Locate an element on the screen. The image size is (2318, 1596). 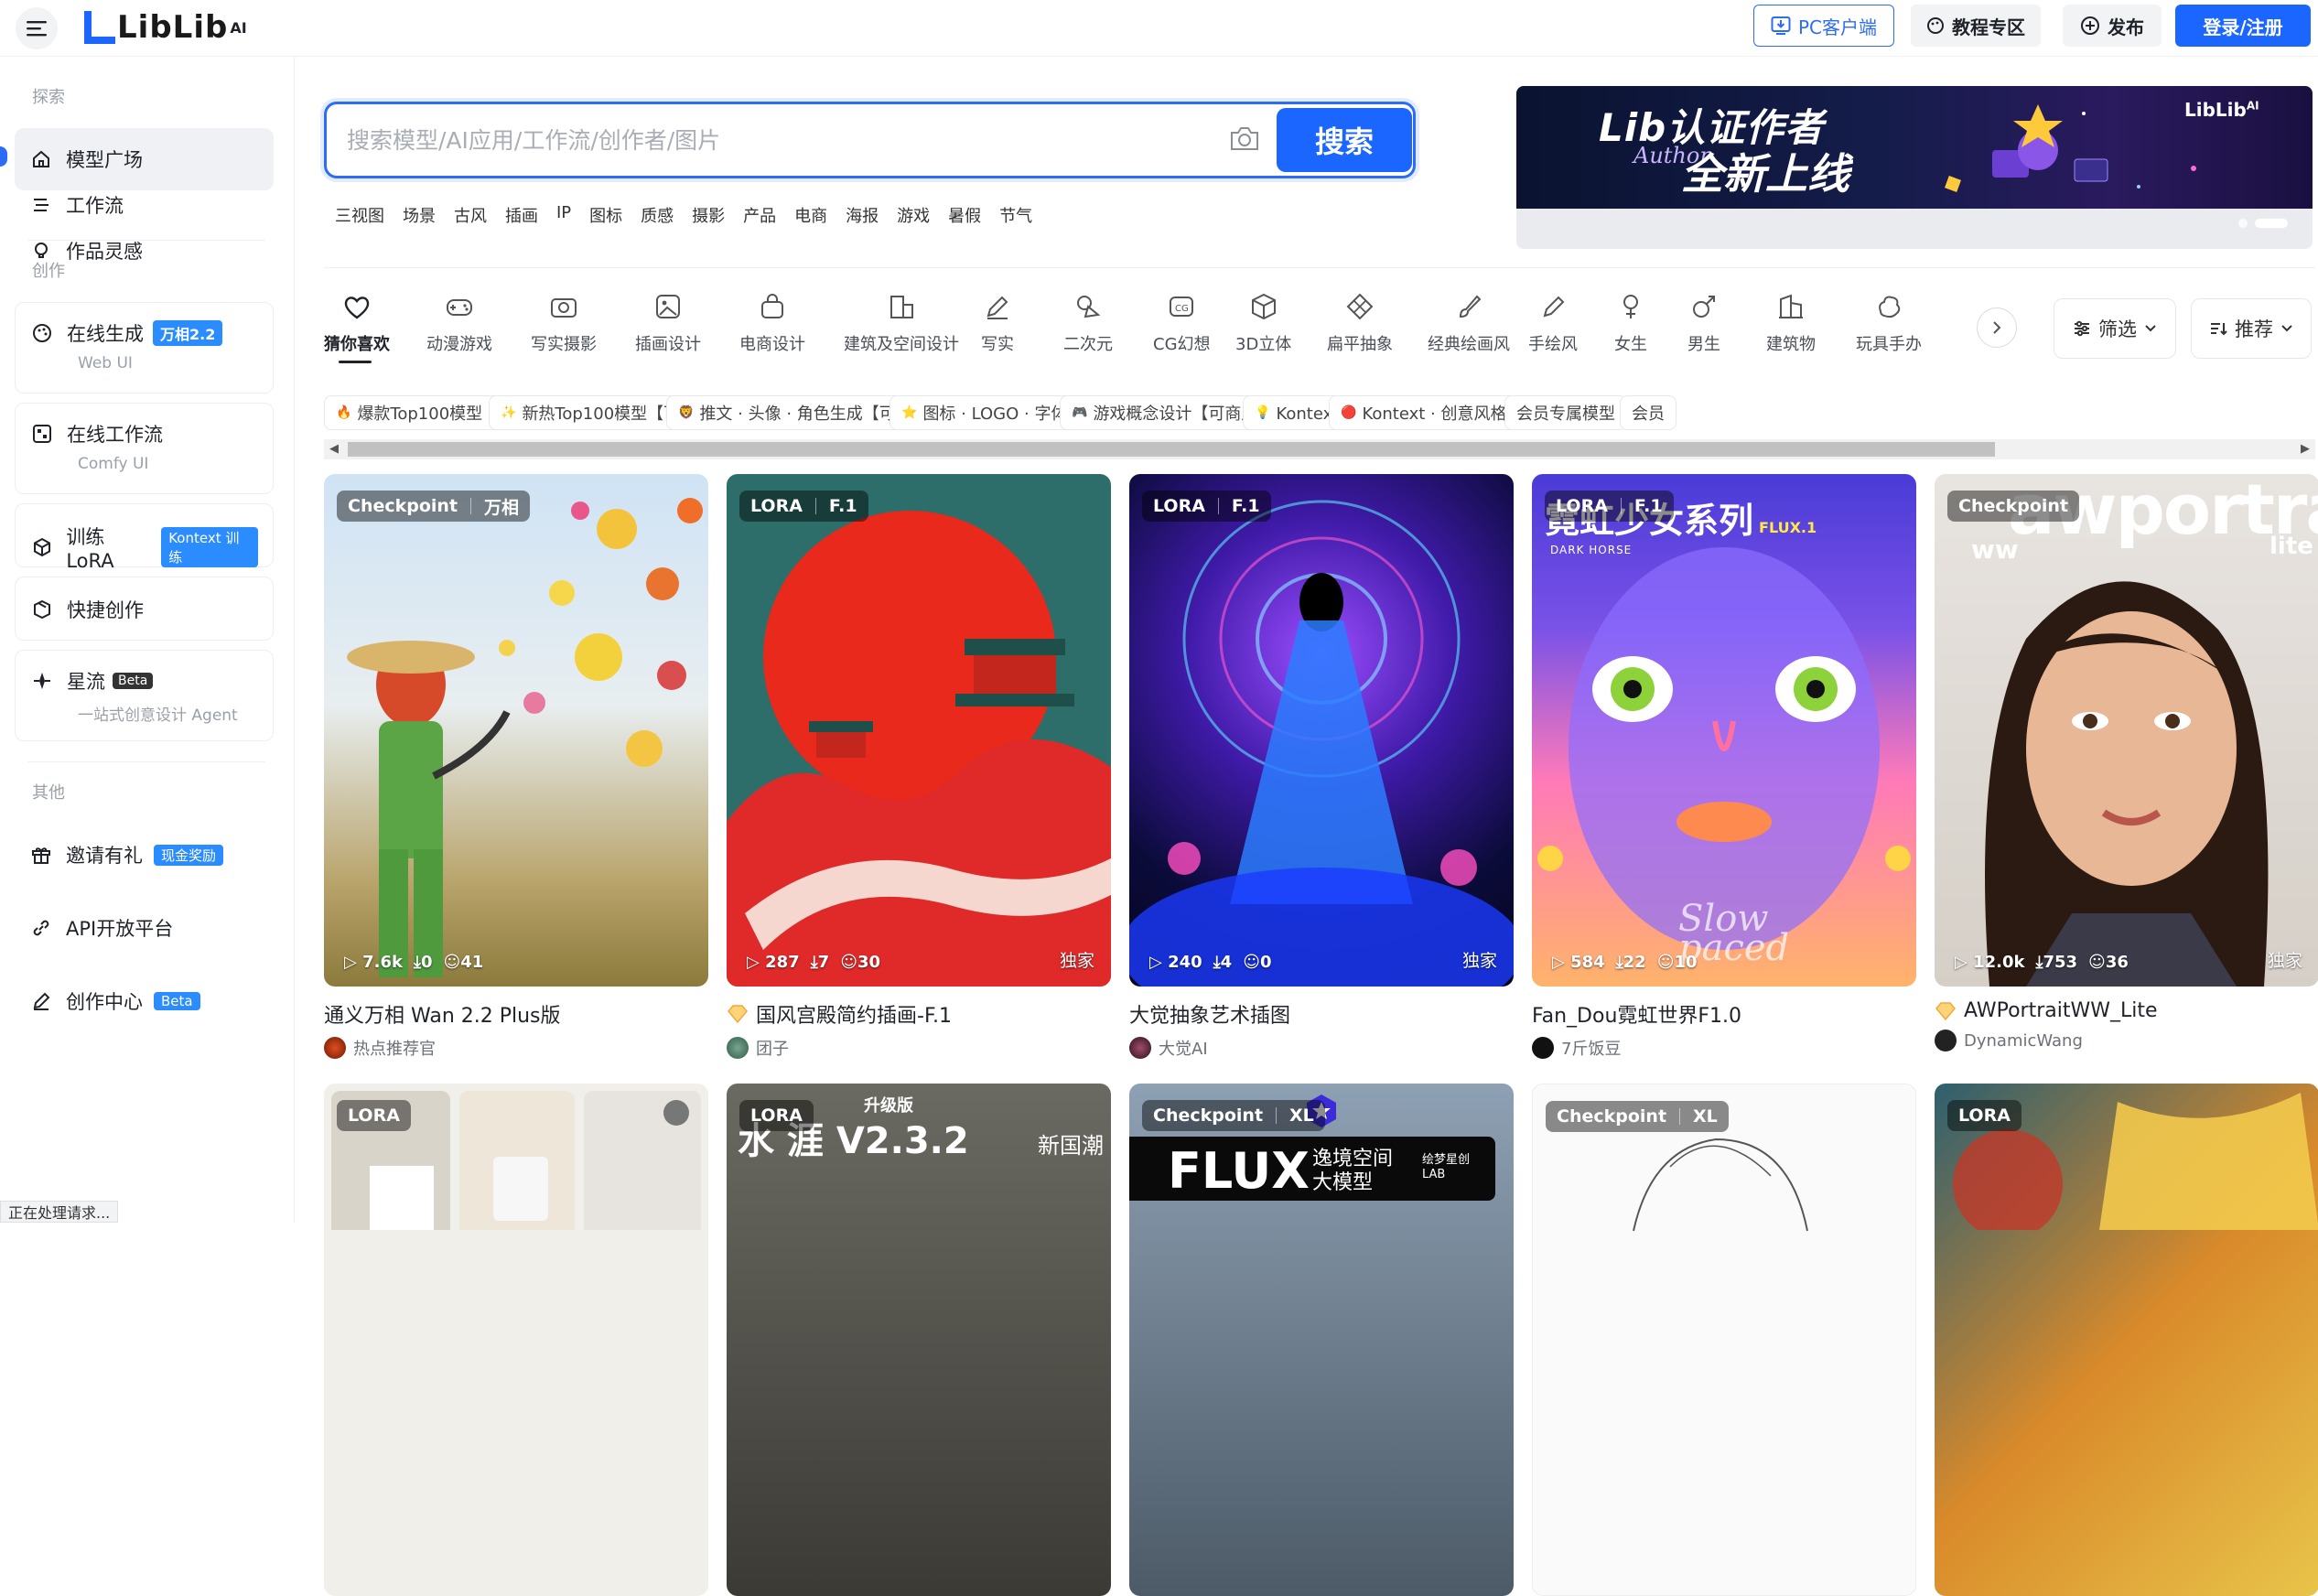
pc-client-button: PC客户端 is located at coordinates (1823, 26).